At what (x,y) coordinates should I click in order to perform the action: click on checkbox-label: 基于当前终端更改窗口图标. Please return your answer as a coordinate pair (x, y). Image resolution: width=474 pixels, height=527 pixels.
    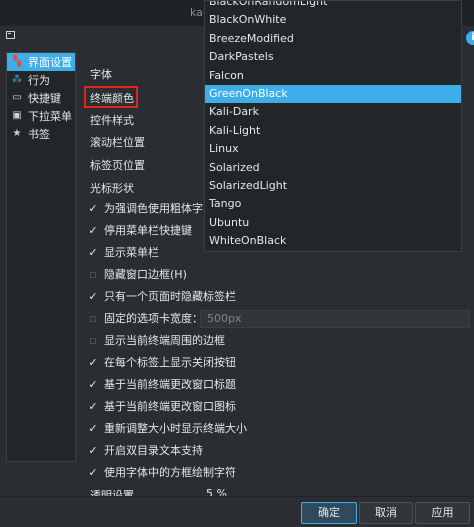
    Looking at the image, I should click on (170, 406).